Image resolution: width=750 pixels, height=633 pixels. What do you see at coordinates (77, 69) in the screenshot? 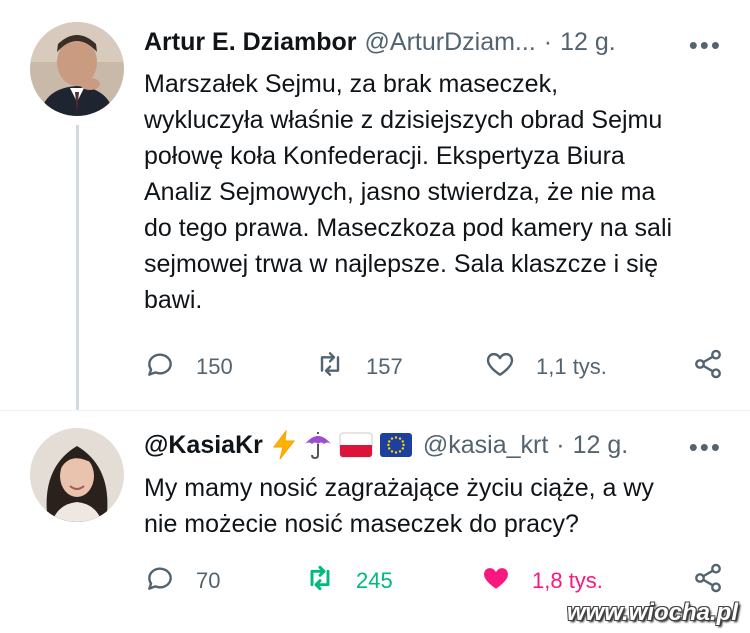
I see `avatar-artur` at bounding box center [77, 69].